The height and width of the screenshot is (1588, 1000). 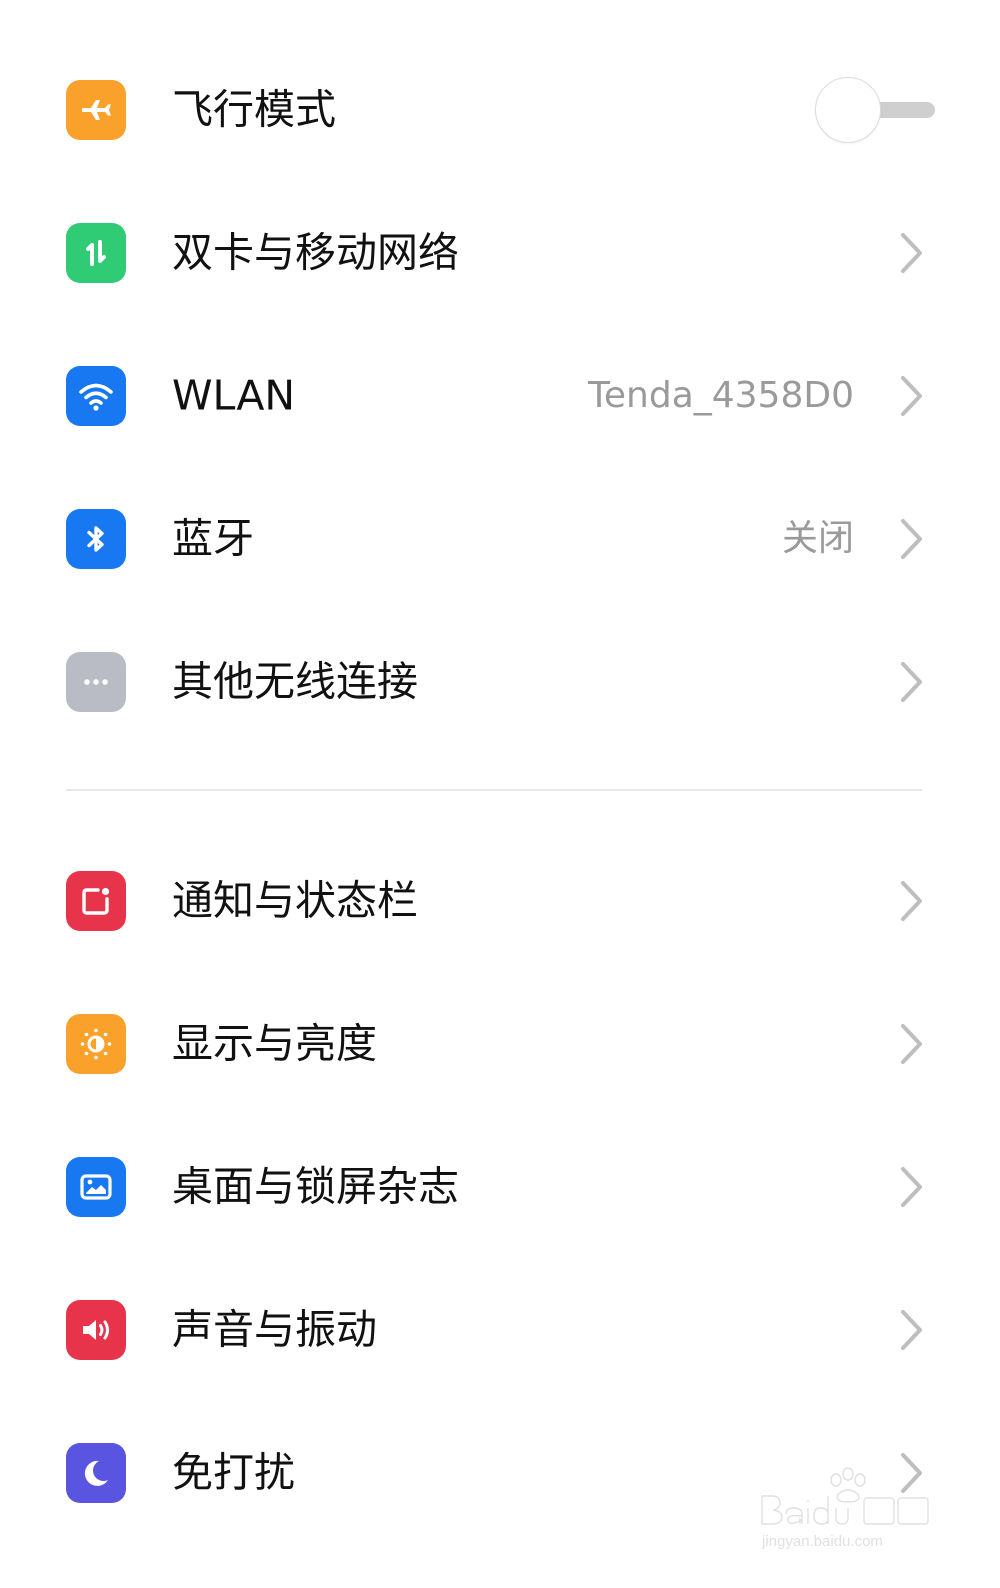 What do you see at coordinates (500, 395) in the screenshot?
I see `setting-row-wlan: WLAN Tenda_4358D0` at bounding box center [500, 395].